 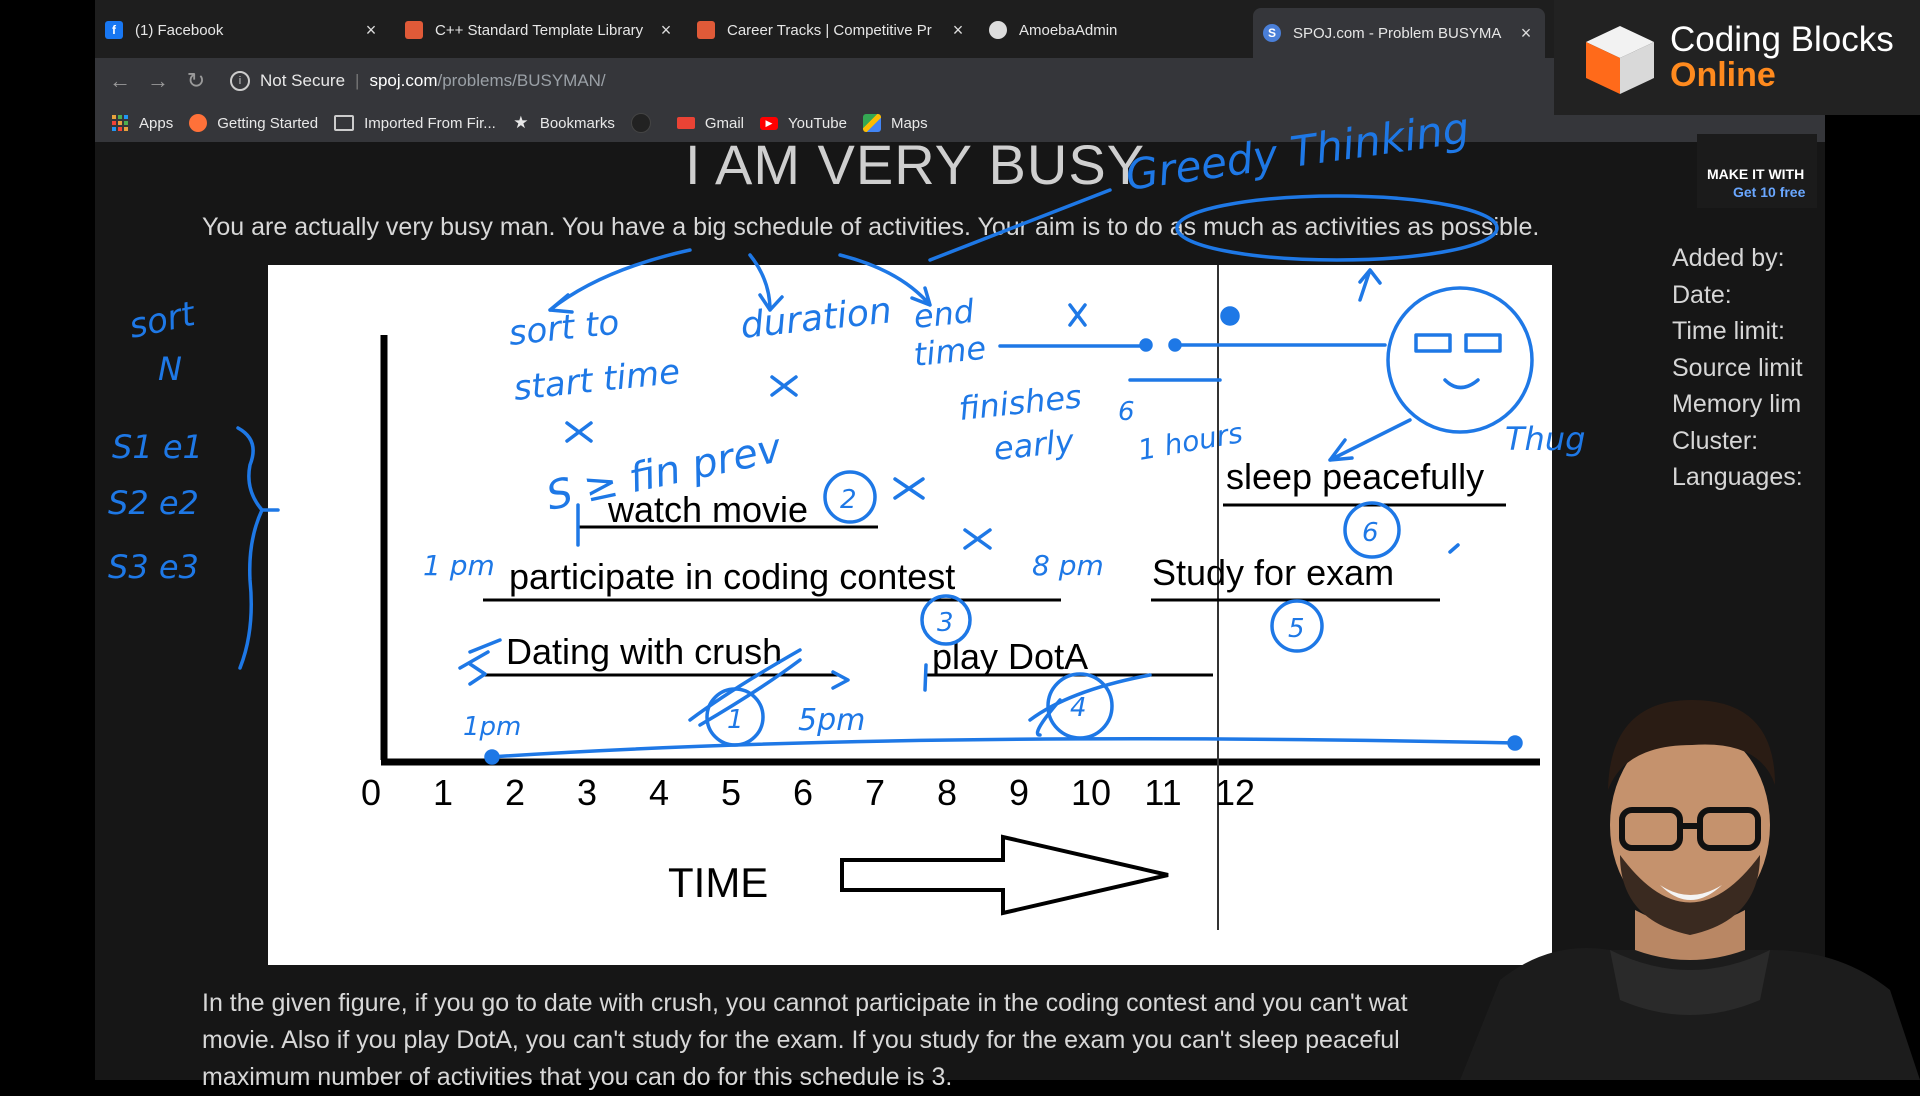 I want to click on url-host: spoj.com, so click(x=403, y=80).